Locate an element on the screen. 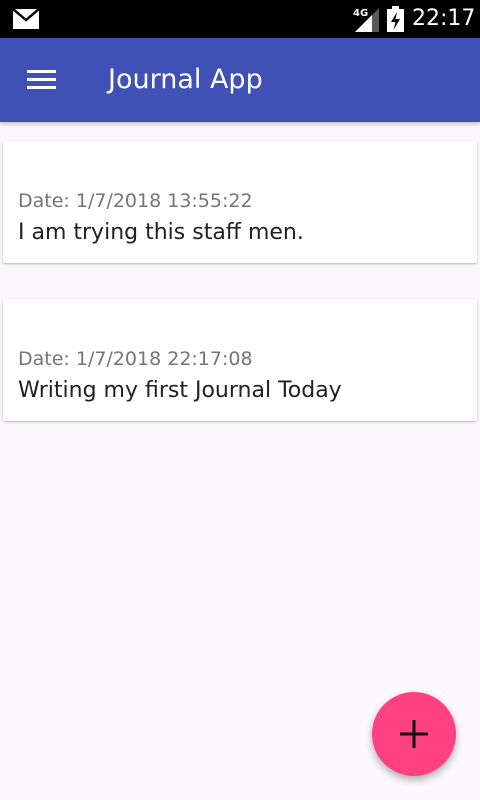 The width and height of the screenshot is (480, 800). add-entry-button is located at coordinates (414, 734).